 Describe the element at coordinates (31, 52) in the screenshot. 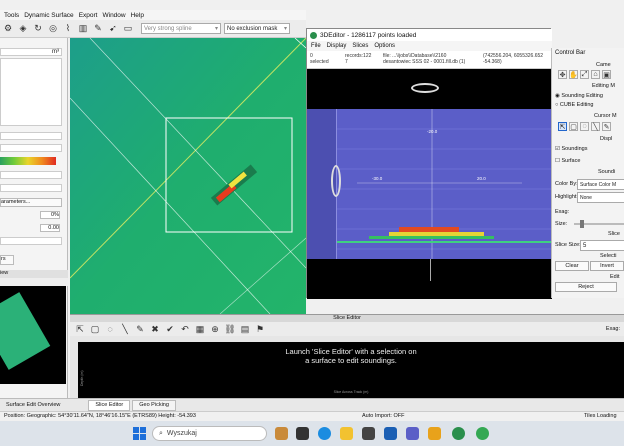

I see `field-1: m³` at that location.